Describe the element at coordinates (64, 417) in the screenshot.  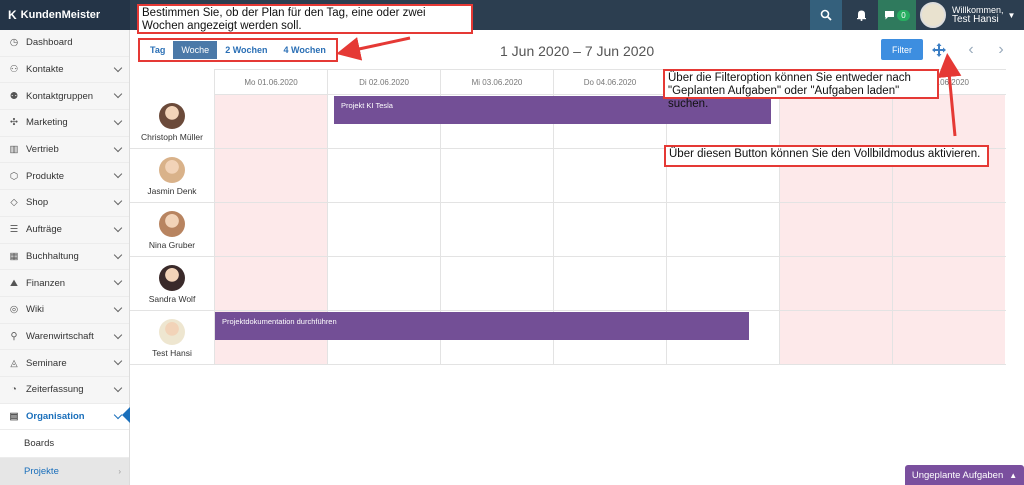
I see `sidebar-item-organisation: ▤ Organisation` at that location.